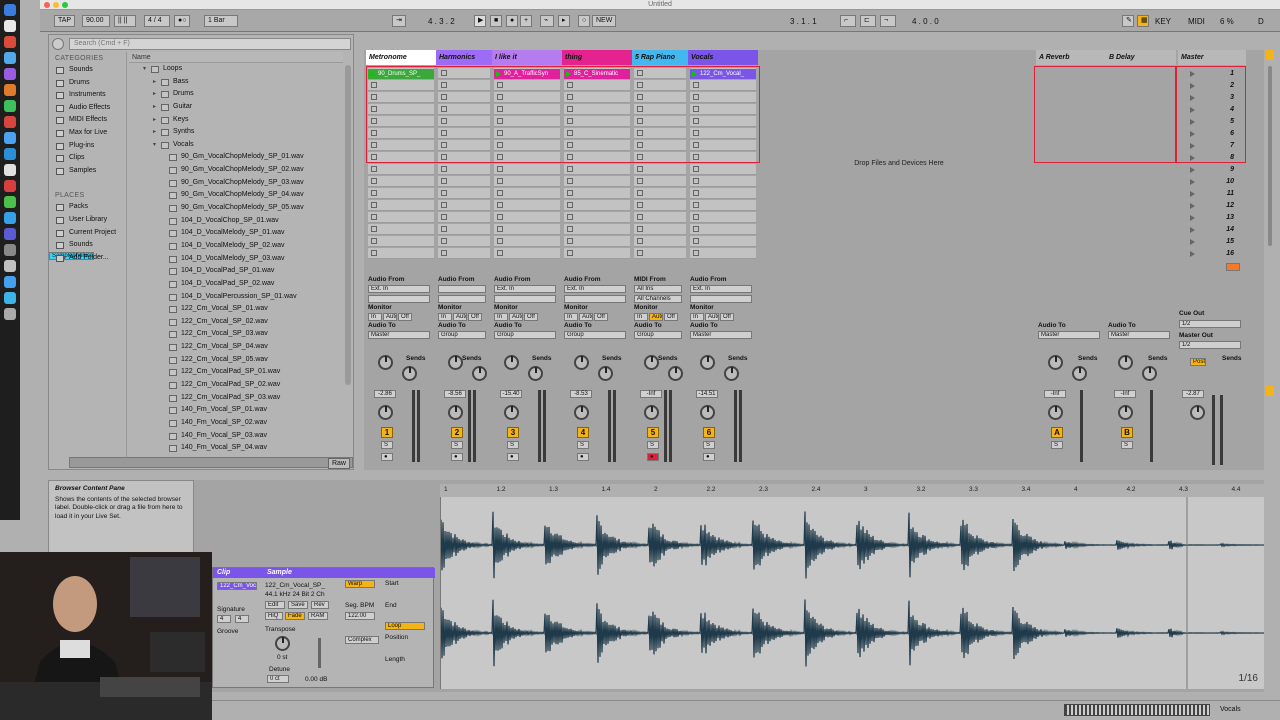  I want to click on track-volume-field: -8.56, so click(455, 394).